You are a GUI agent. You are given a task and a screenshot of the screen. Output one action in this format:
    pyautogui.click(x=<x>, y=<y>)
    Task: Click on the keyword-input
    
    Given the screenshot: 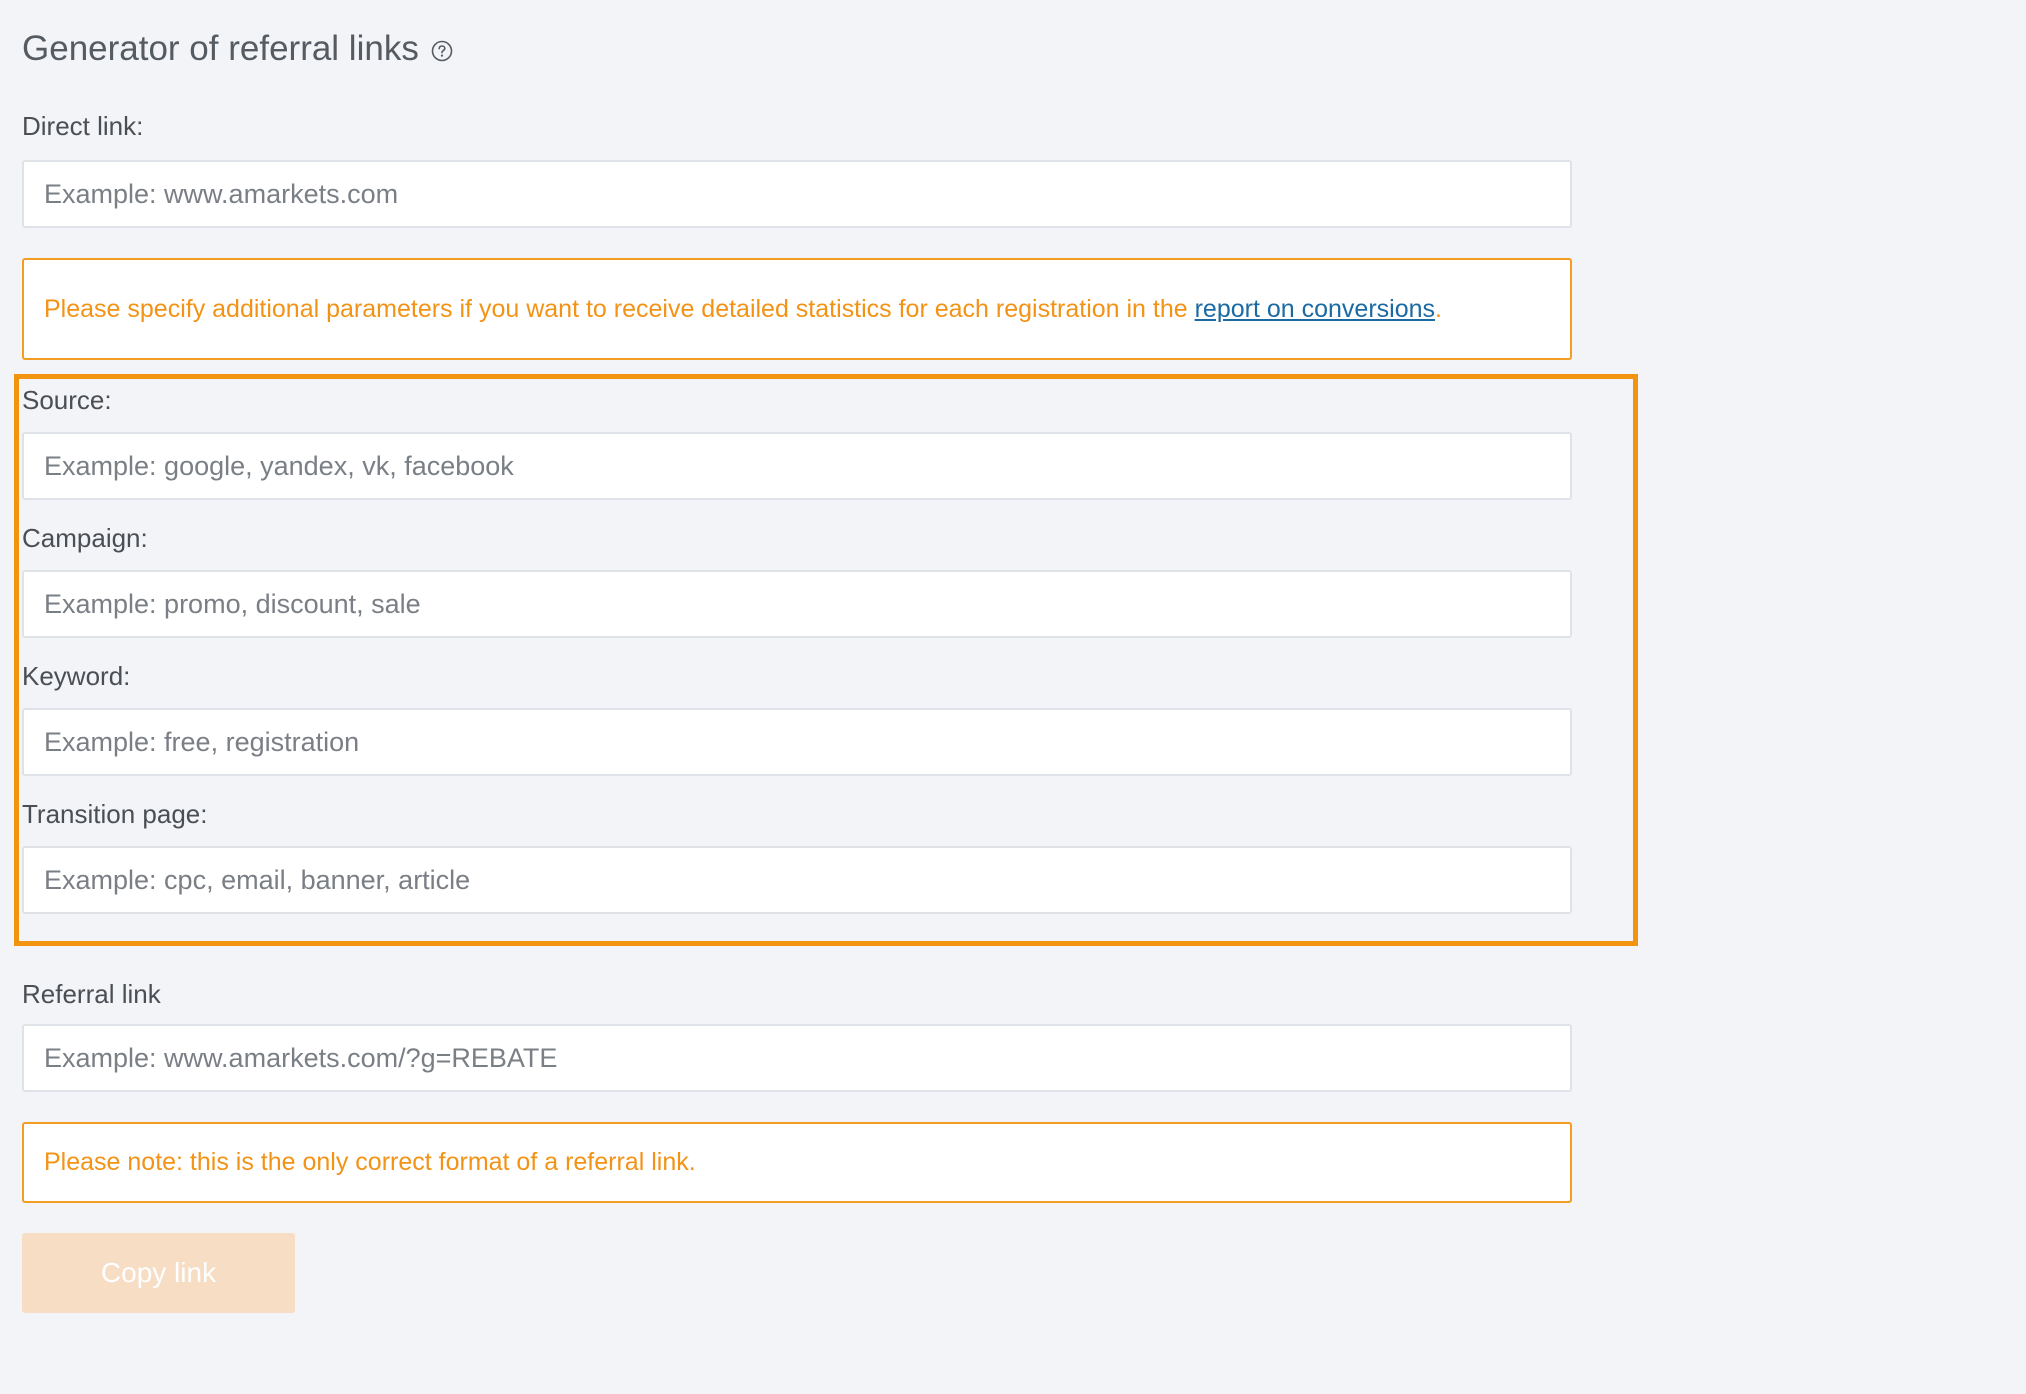 What is the action you would take?
    pyautogui.click(x=797, y=742)
    